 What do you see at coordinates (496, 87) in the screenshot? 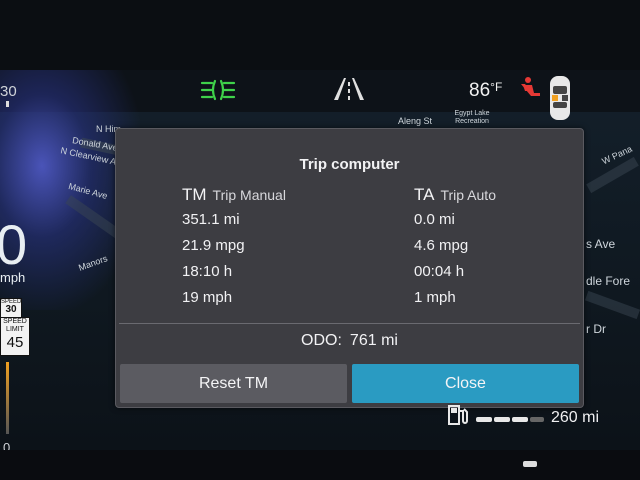
I see `temperature-unit: °F` at bounding box center [496, 87].